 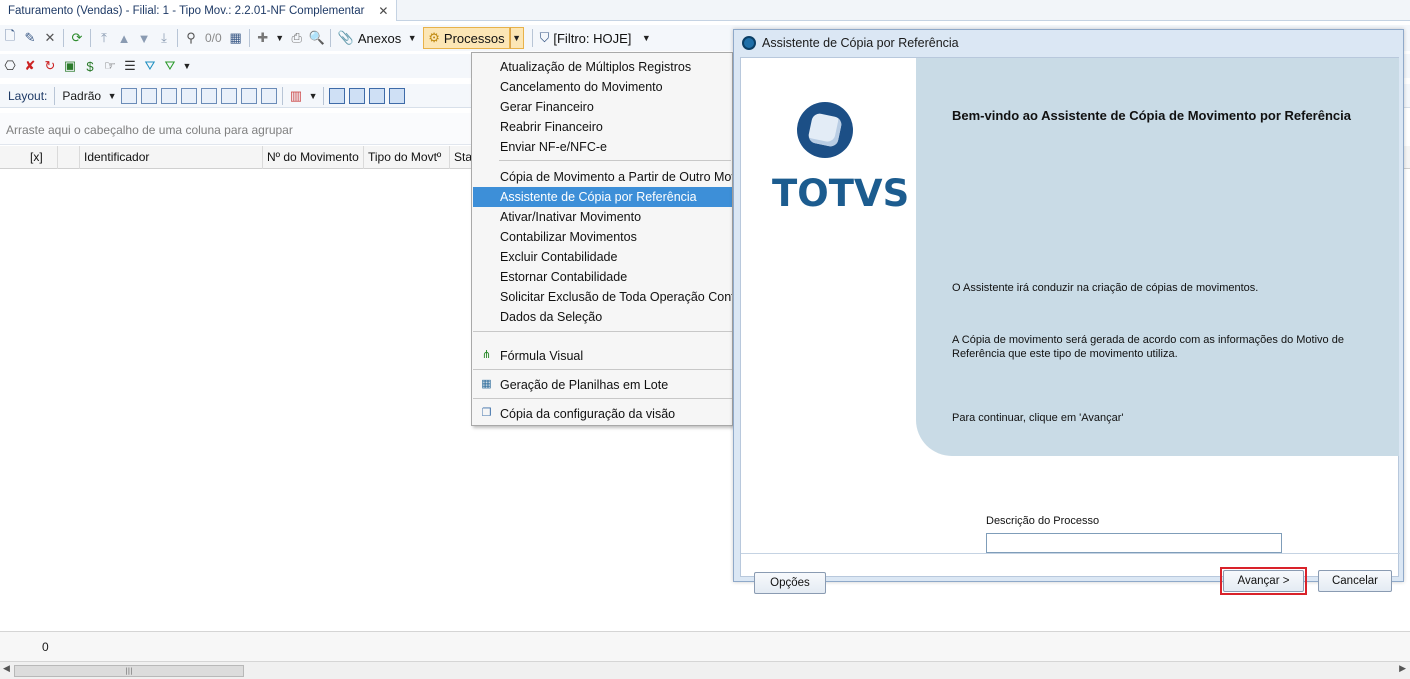 I want to click on last-record-icon: ⤓, so click(x=164, y=38).